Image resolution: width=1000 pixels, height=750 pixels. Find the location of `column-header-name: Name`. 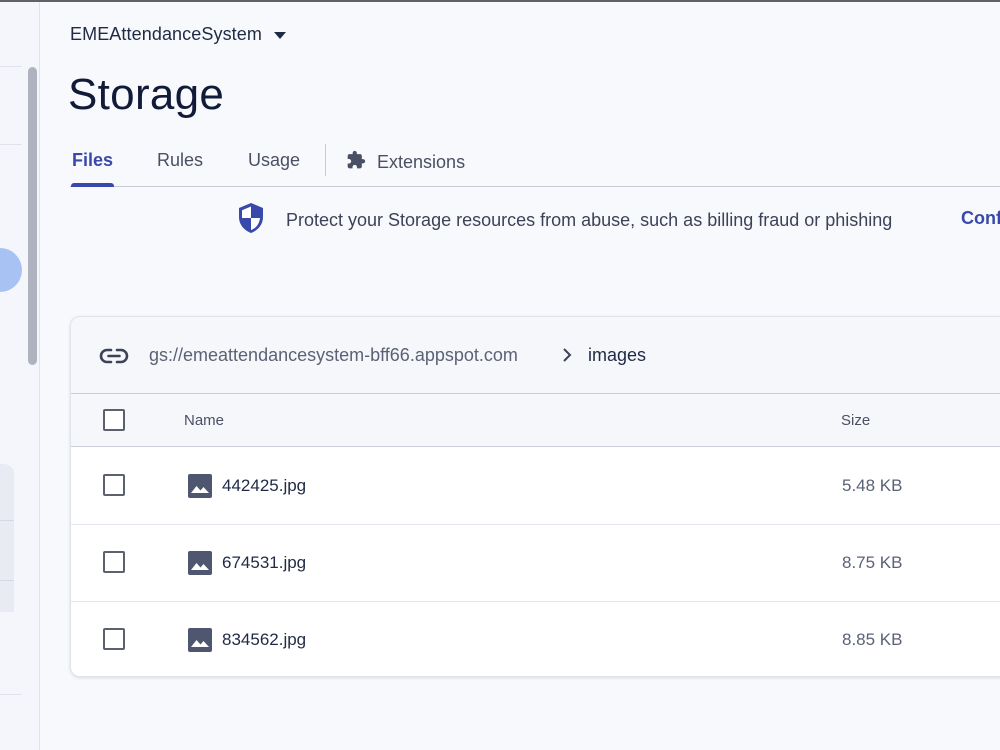

column-header-name: Name is located at coordinates (204, 420).